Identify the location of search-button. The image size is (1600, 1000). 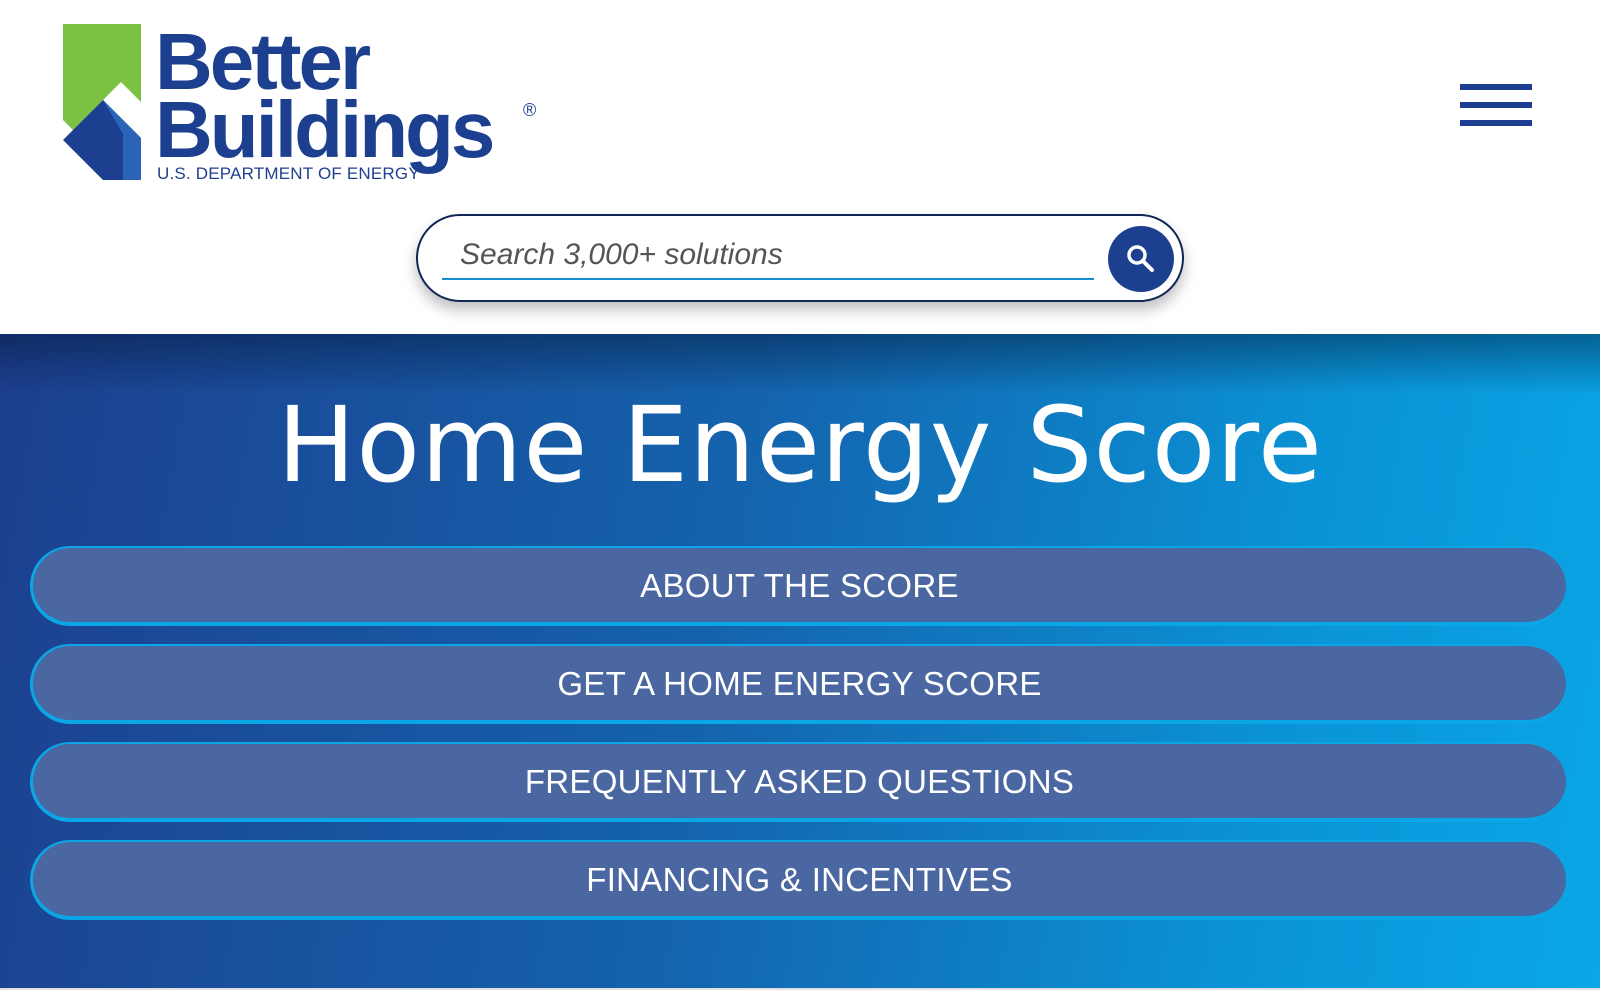
(1141, 259).